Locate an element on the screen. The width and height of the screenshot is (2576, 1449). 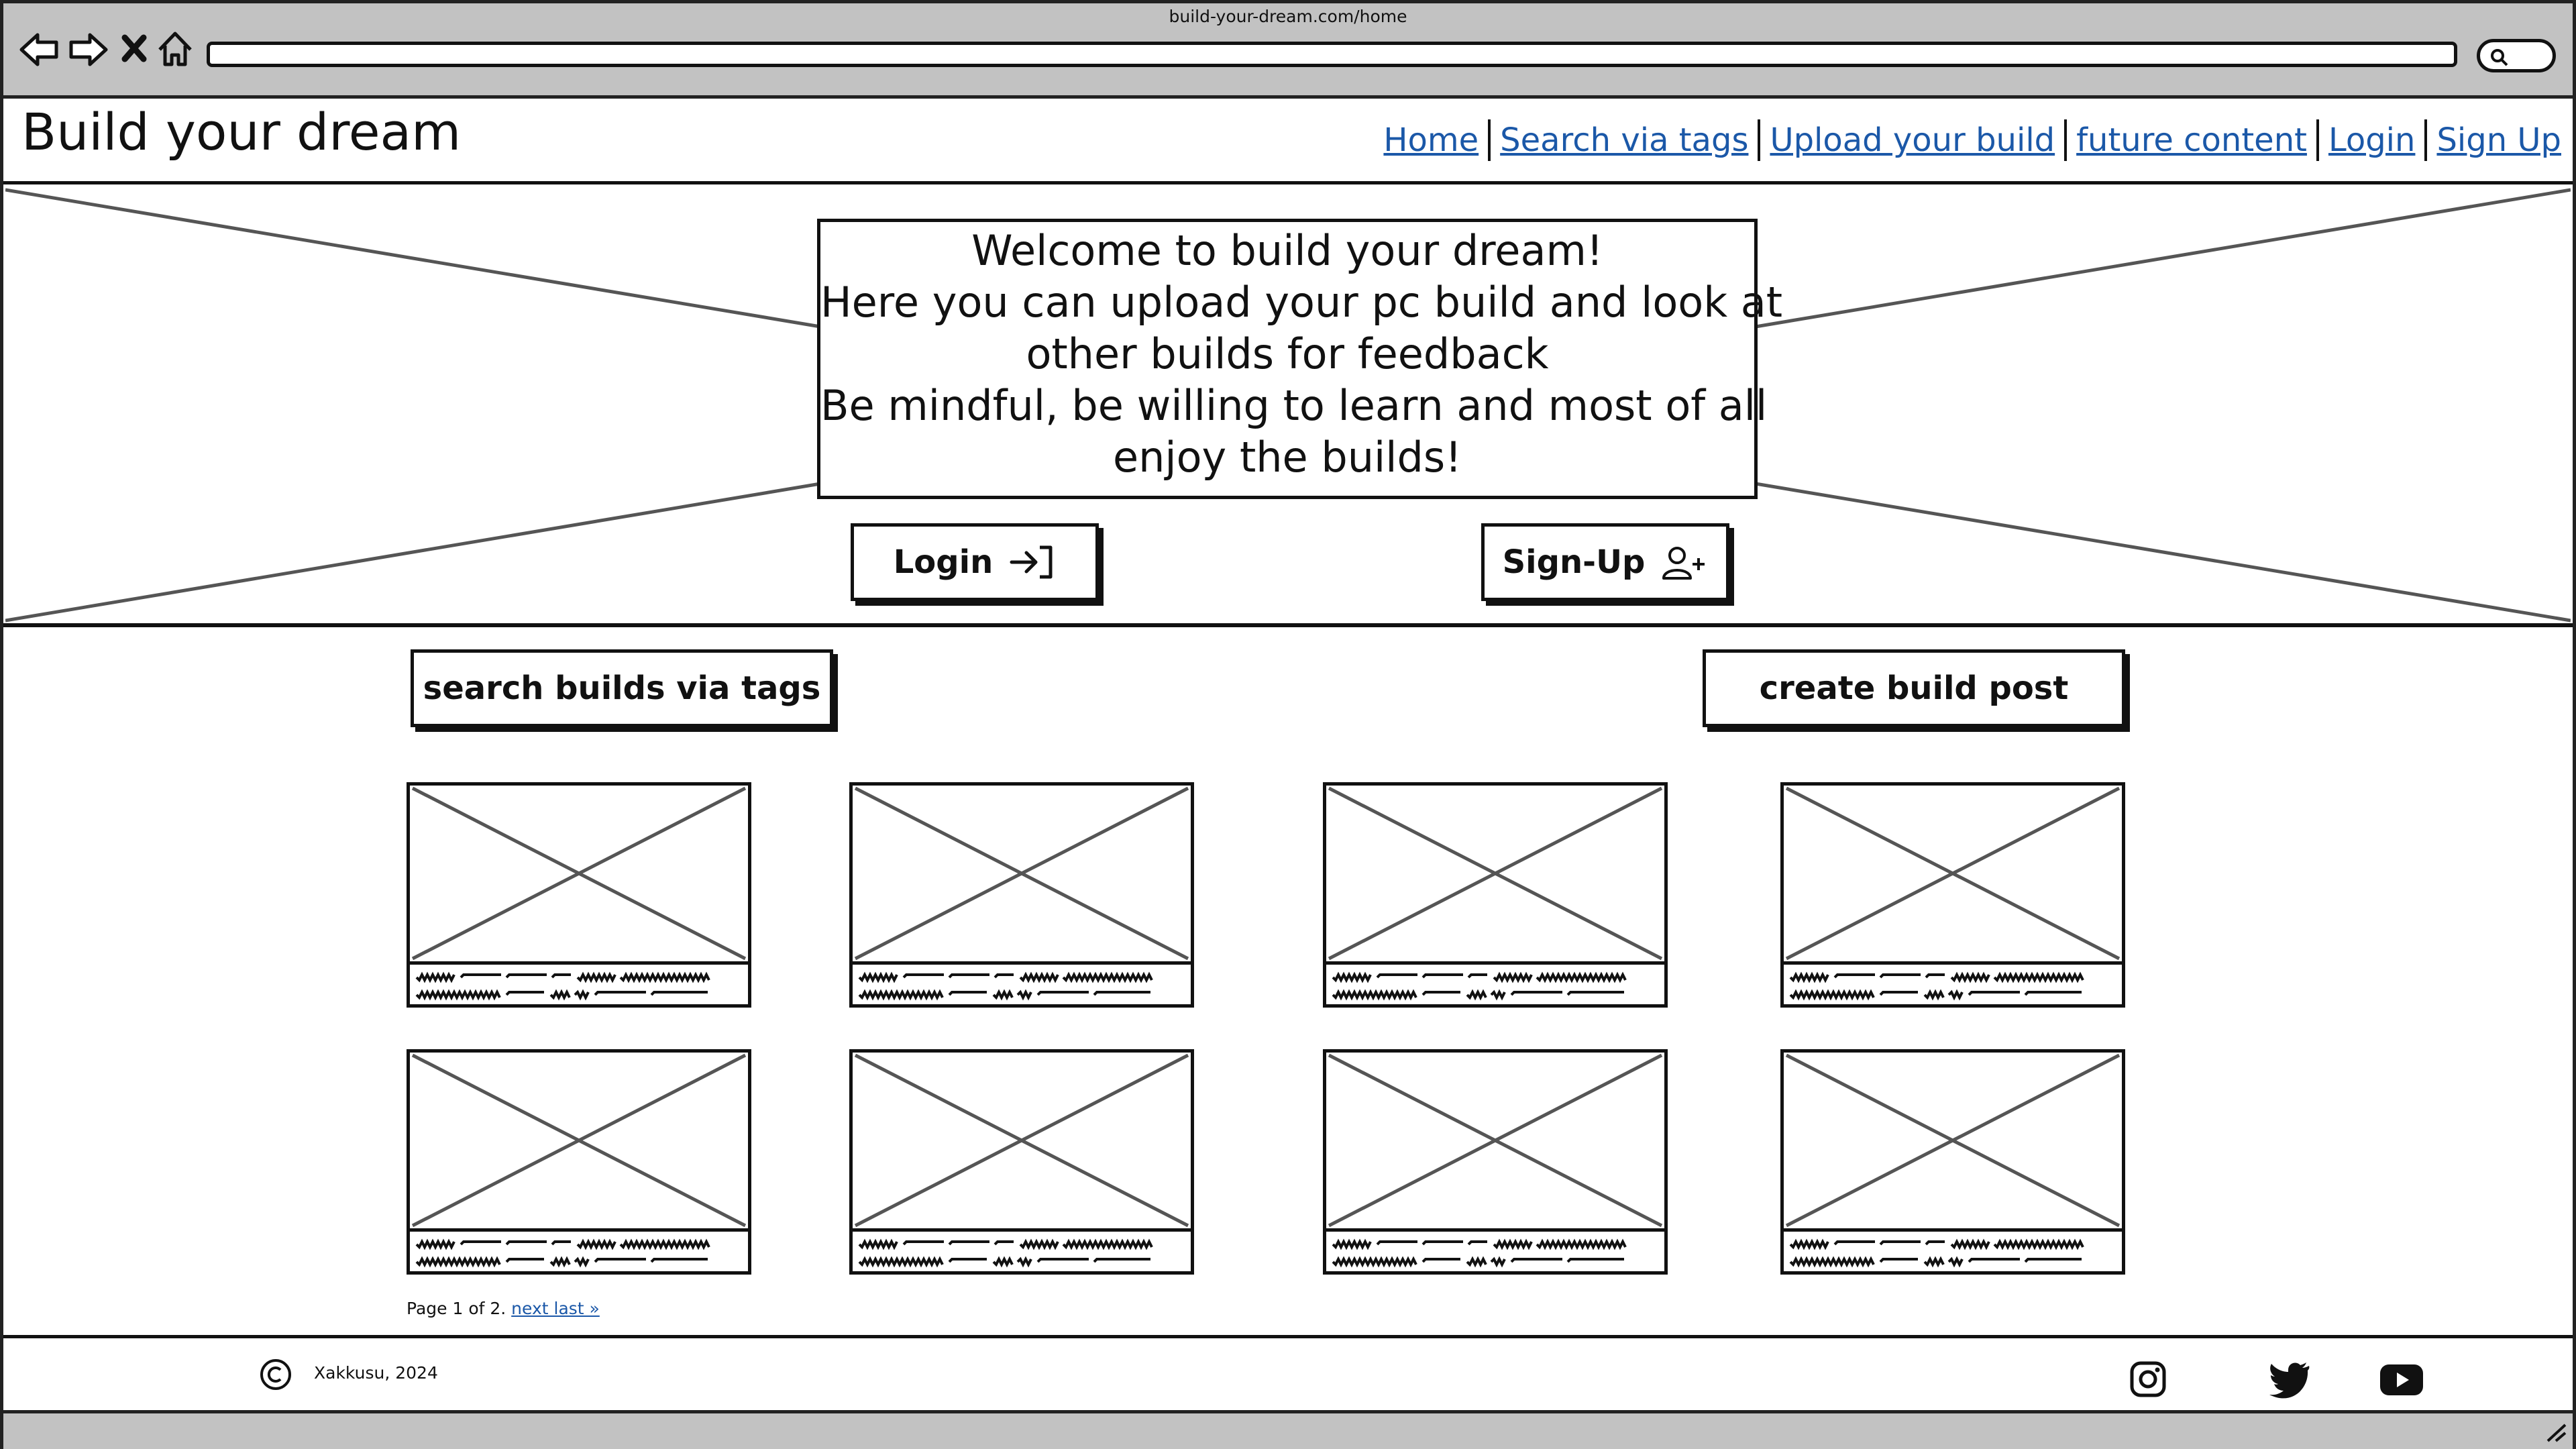
create-build-post-button: create build post is located at coordinates (1914, 688).